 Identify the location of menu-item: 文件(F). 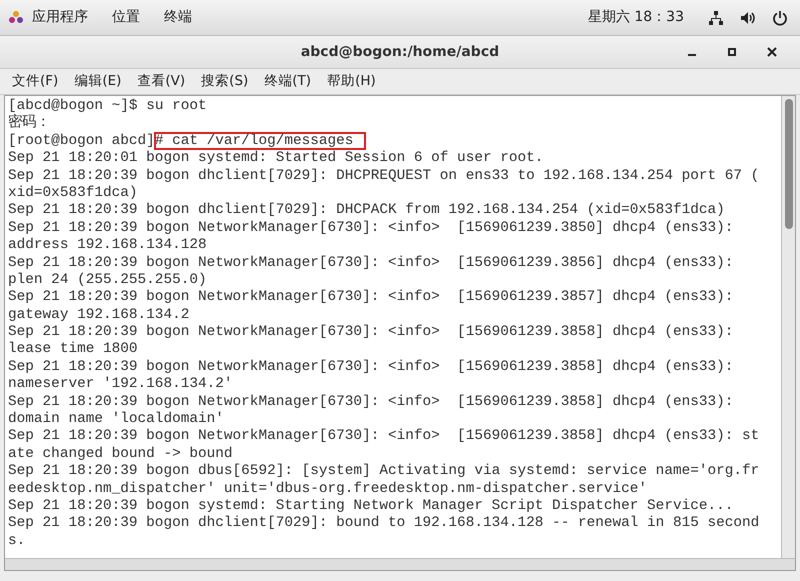
(35, 81).